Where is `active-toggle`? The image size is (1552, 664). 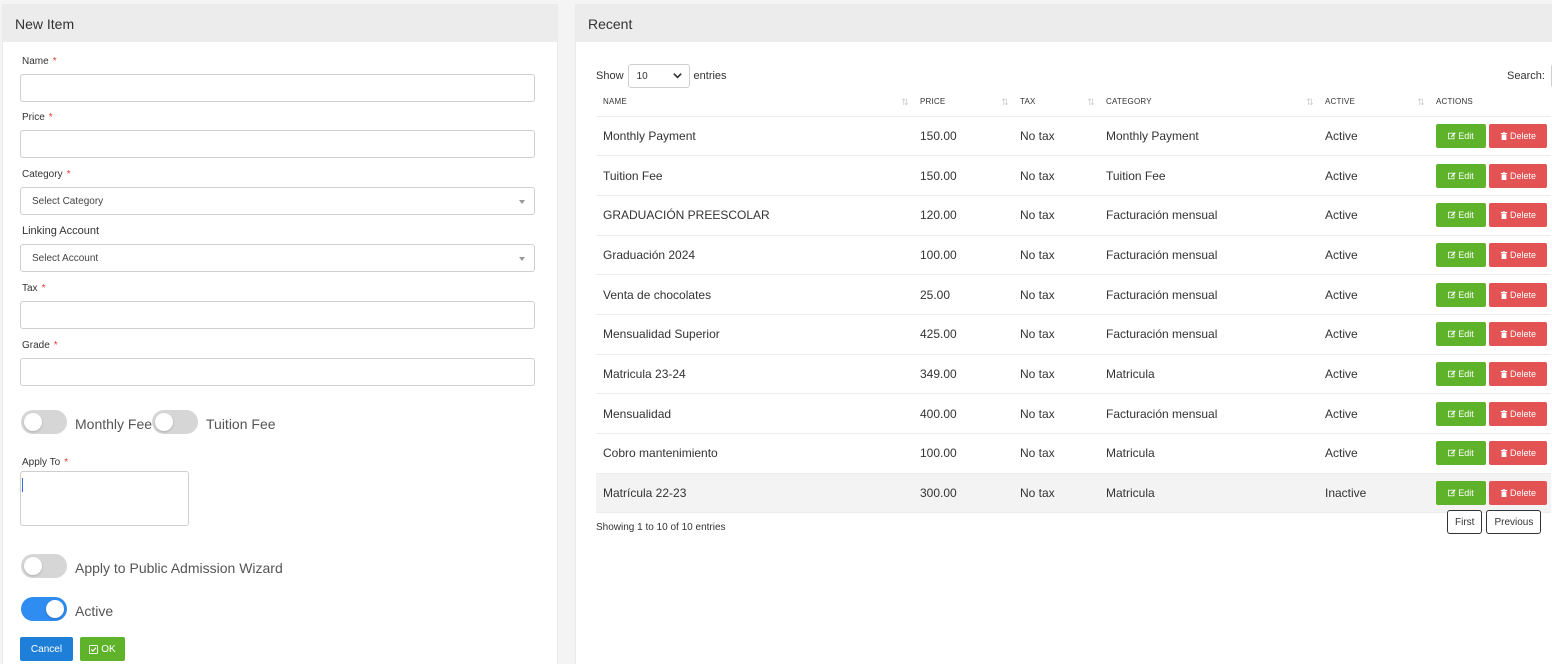 active-toggle is located at coordinates (44, 609).